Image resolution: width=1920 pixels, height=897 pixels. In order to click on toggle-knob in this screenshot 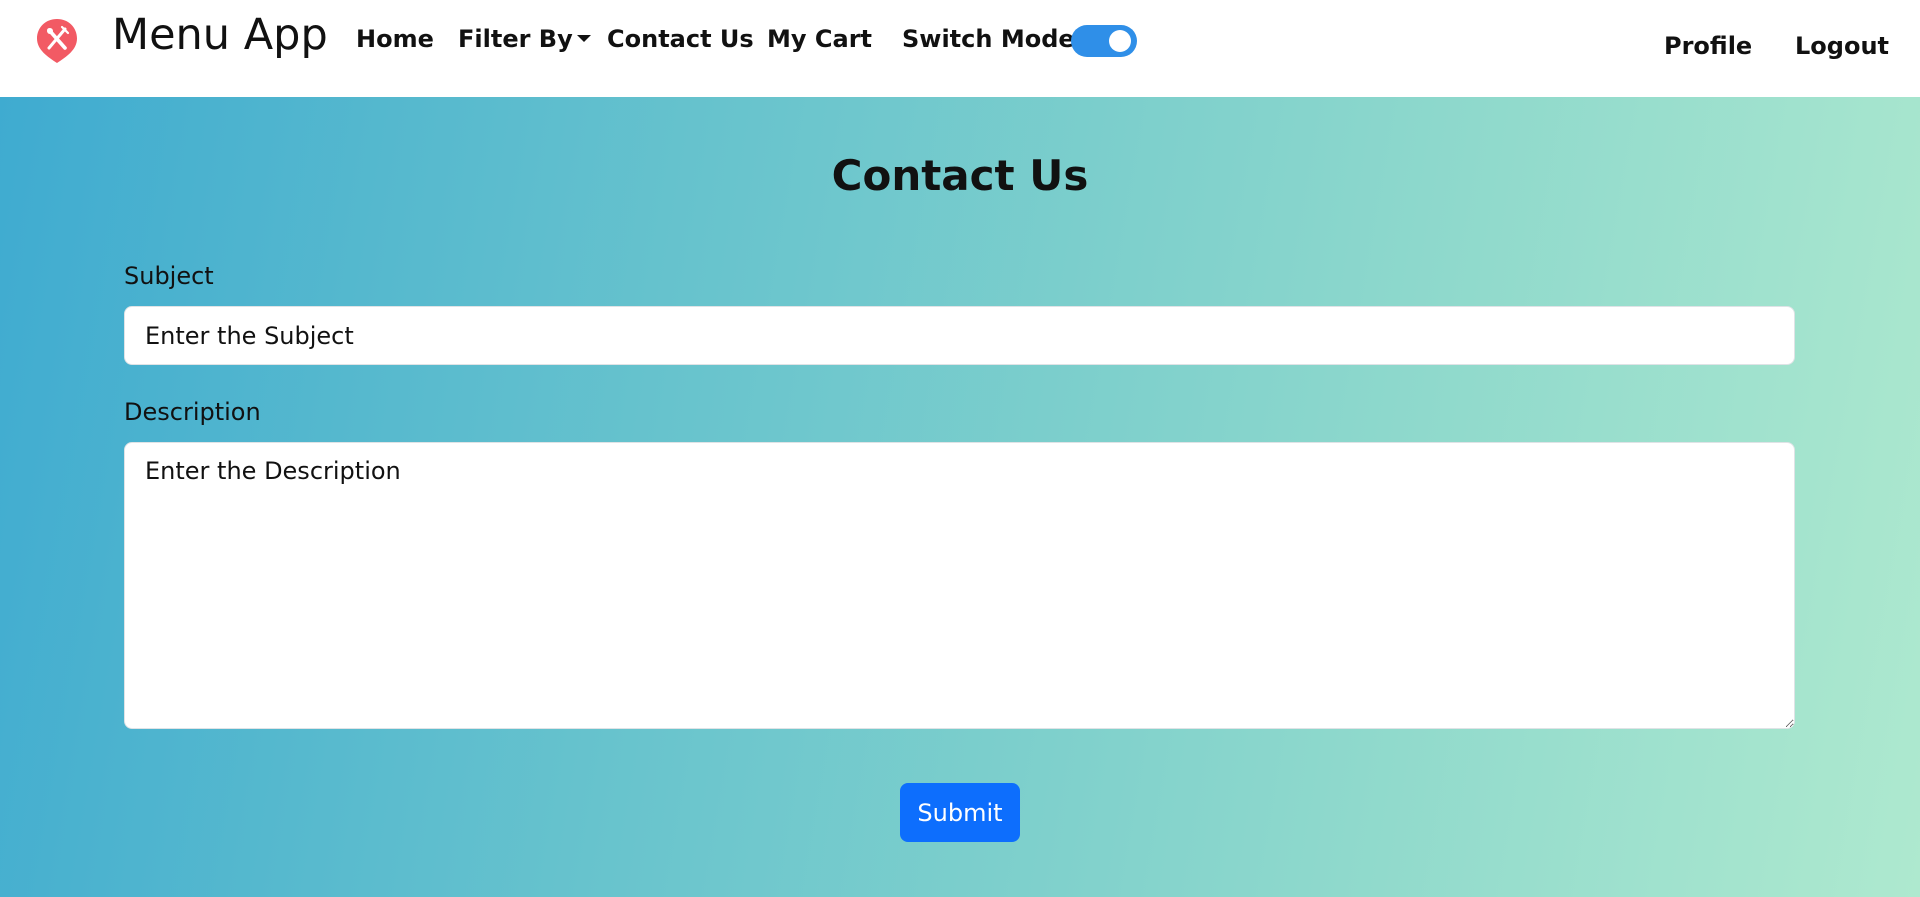, I will do `click(1120, 41)`.